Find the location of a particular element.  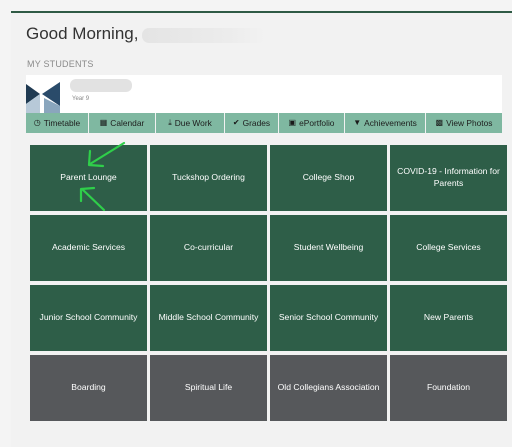

calendar-icon: ▦ is located at coordinates (103, 122).